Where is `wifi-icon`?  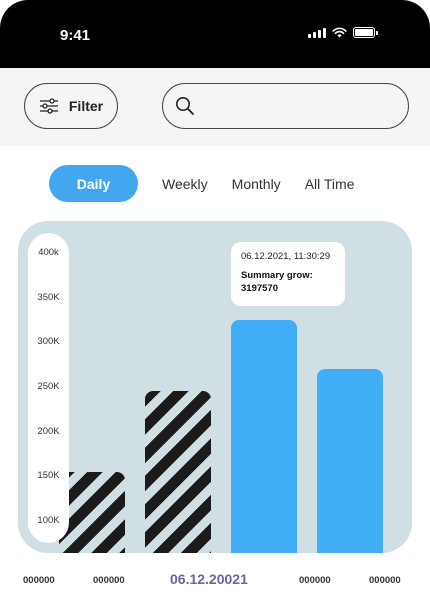
wifi-icon is located at coordinates (339, 32).